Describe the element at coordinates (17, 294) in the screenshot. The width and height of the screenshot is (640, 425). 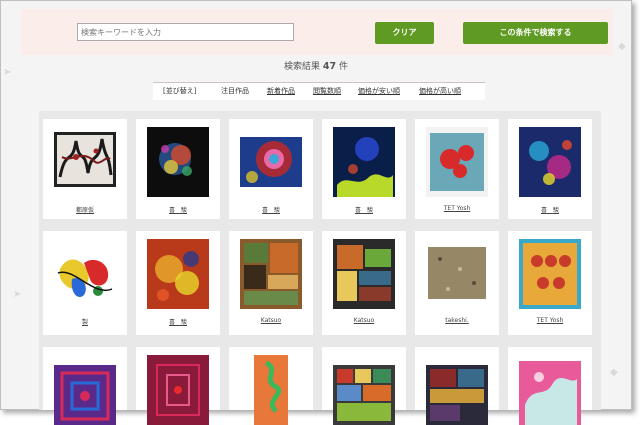
I see `decorative-bird-icon: ➤` at that location.